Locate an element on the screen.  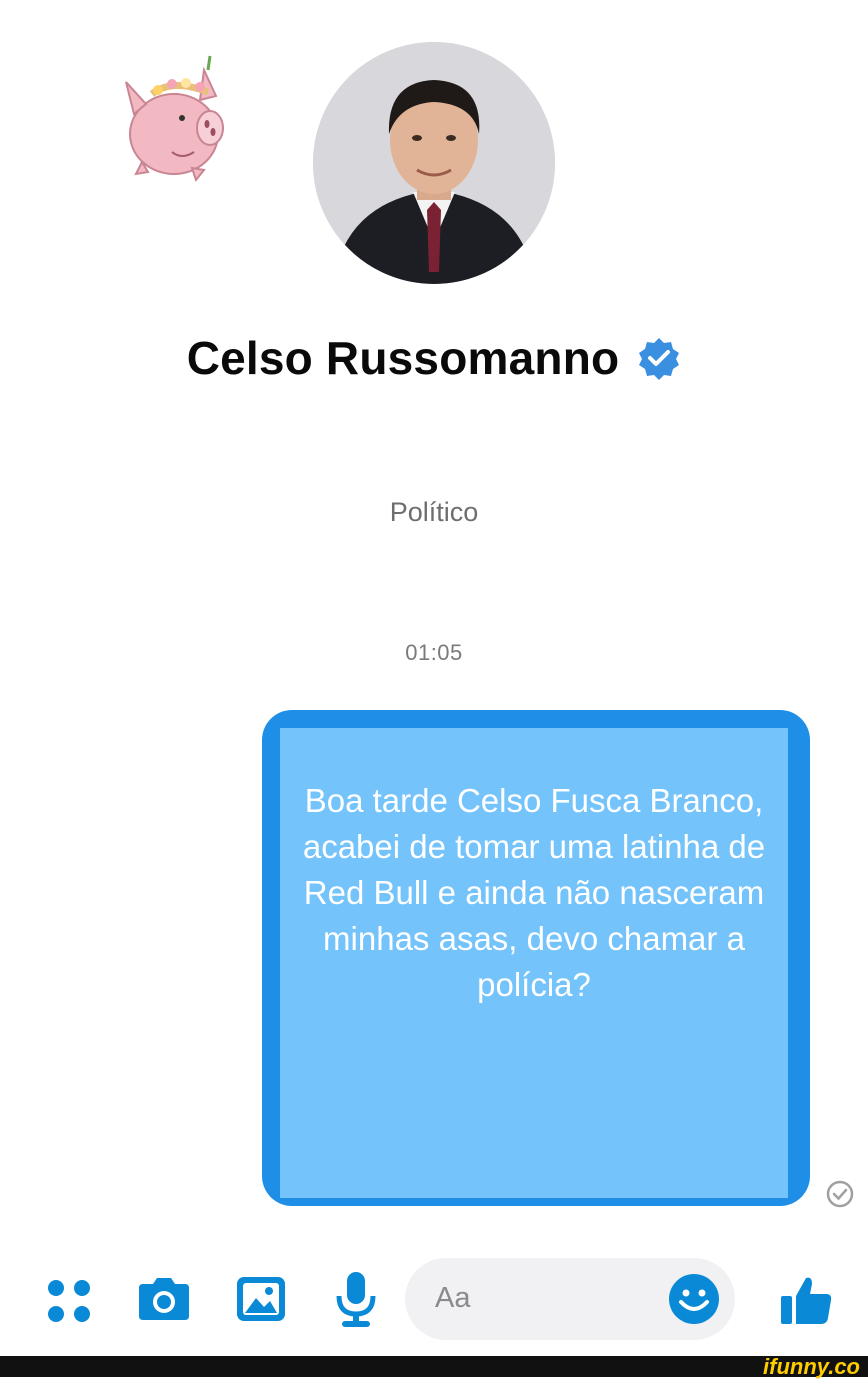
profile-name-row: Celso Russomanno is located at coordinates (434, 358).